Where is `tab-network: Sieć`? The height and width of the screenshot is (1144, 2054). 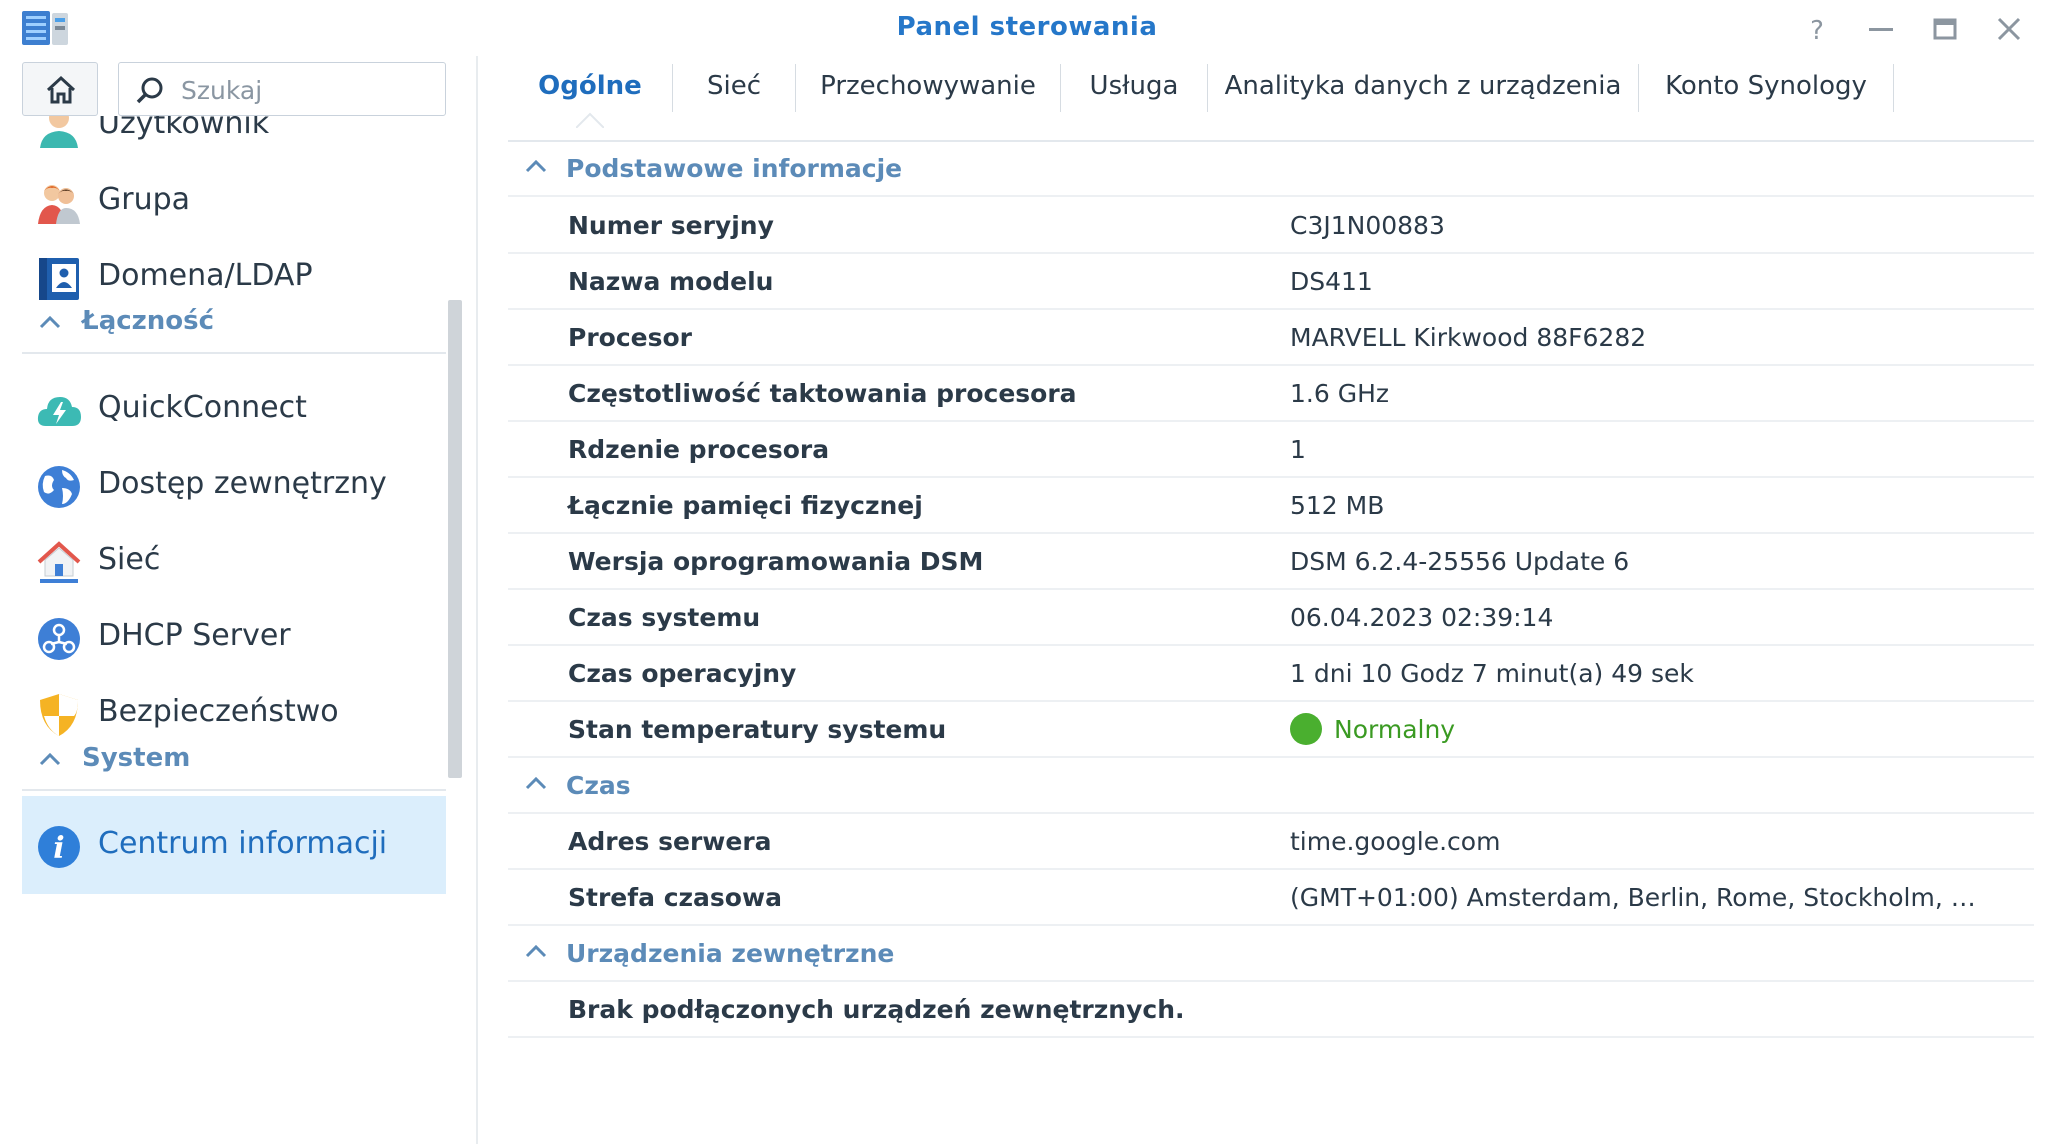
tab-network: Sieć is located at coordinates (734, 86).